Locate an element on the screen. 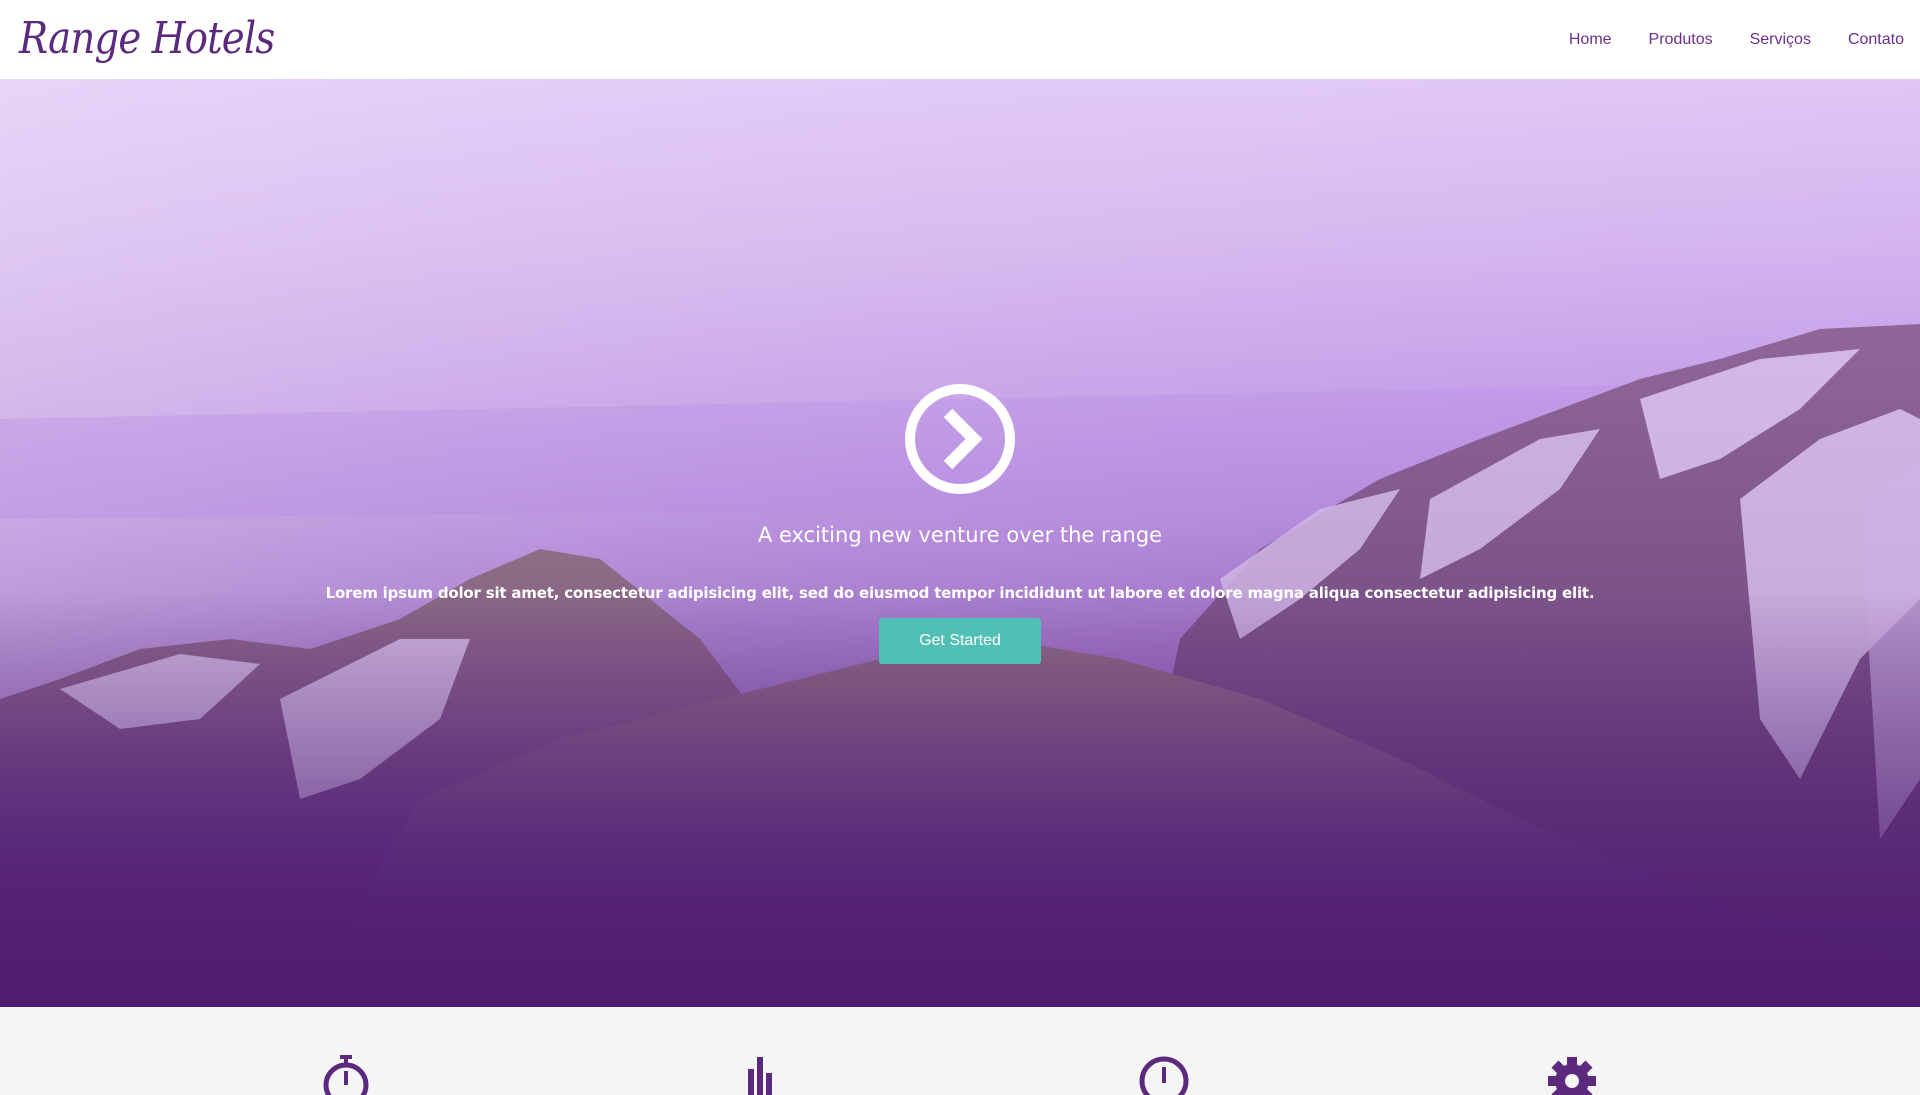 The width and height of the screenshot is (1920, 1095). clock-icon is located at coordinates (1164, 1075).